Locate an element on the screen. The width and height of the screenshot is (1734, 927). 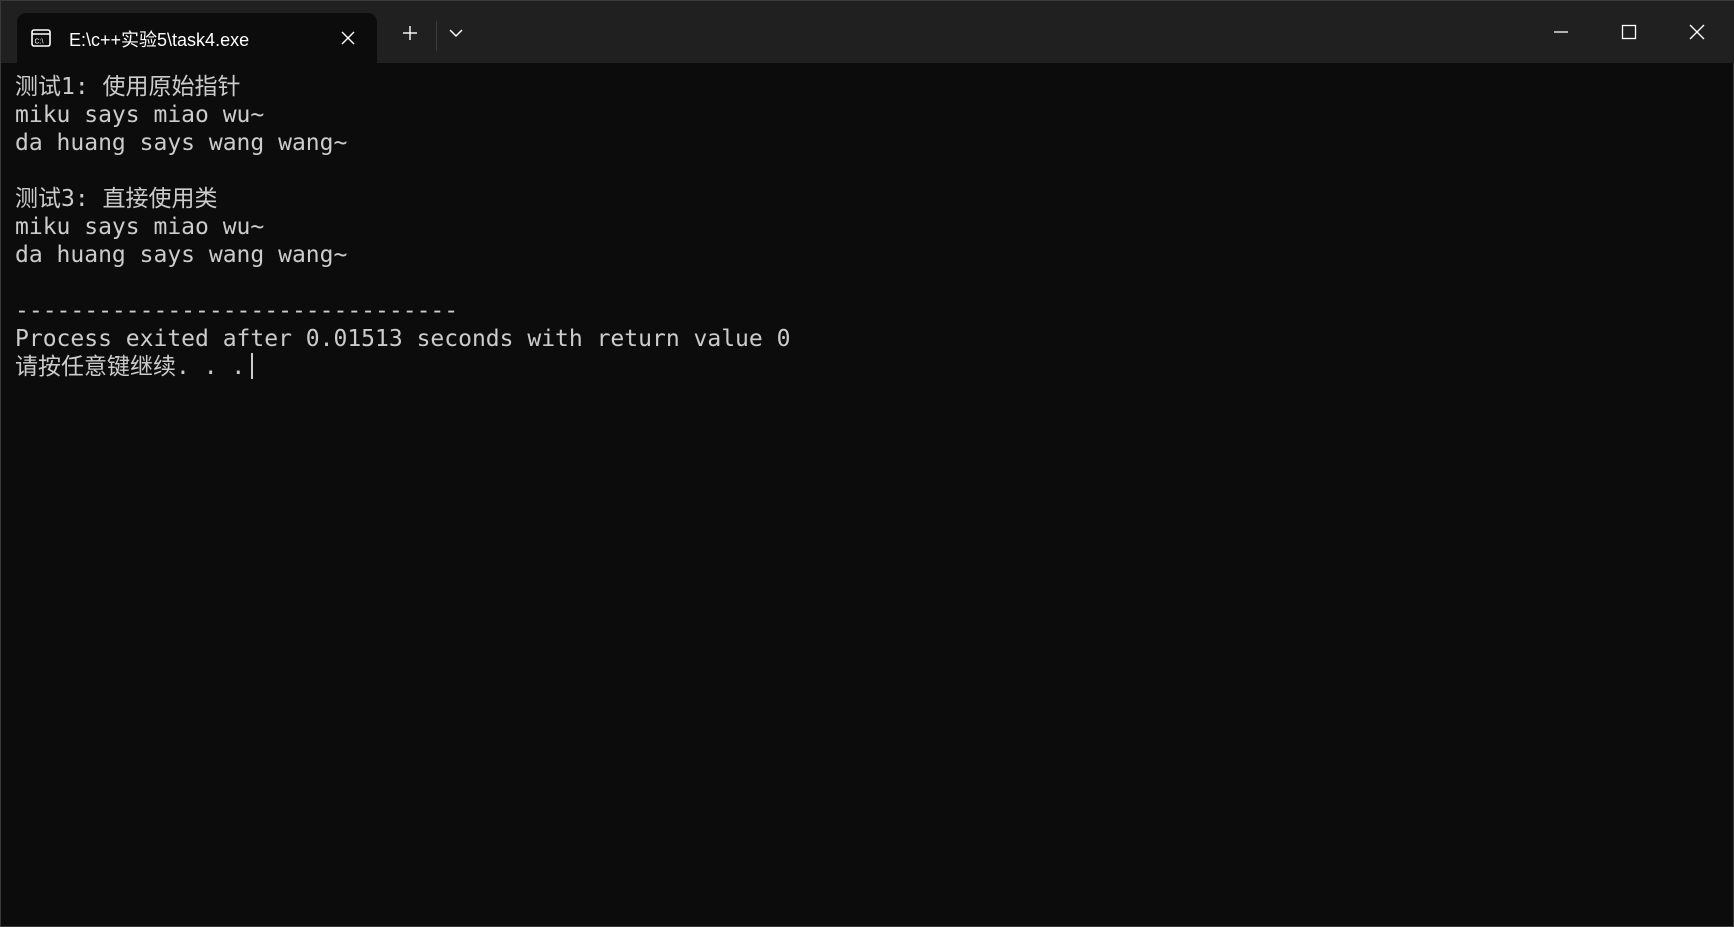
prompt-text: 请按任意键继续. . . is located at coordinates (130, 367).